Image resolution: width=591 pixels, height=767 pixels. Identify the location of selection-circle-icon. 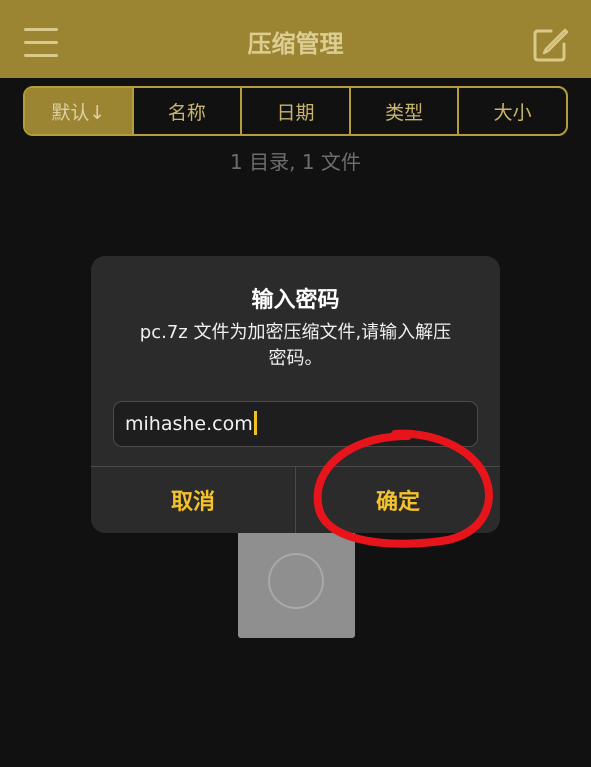
(296, 581).